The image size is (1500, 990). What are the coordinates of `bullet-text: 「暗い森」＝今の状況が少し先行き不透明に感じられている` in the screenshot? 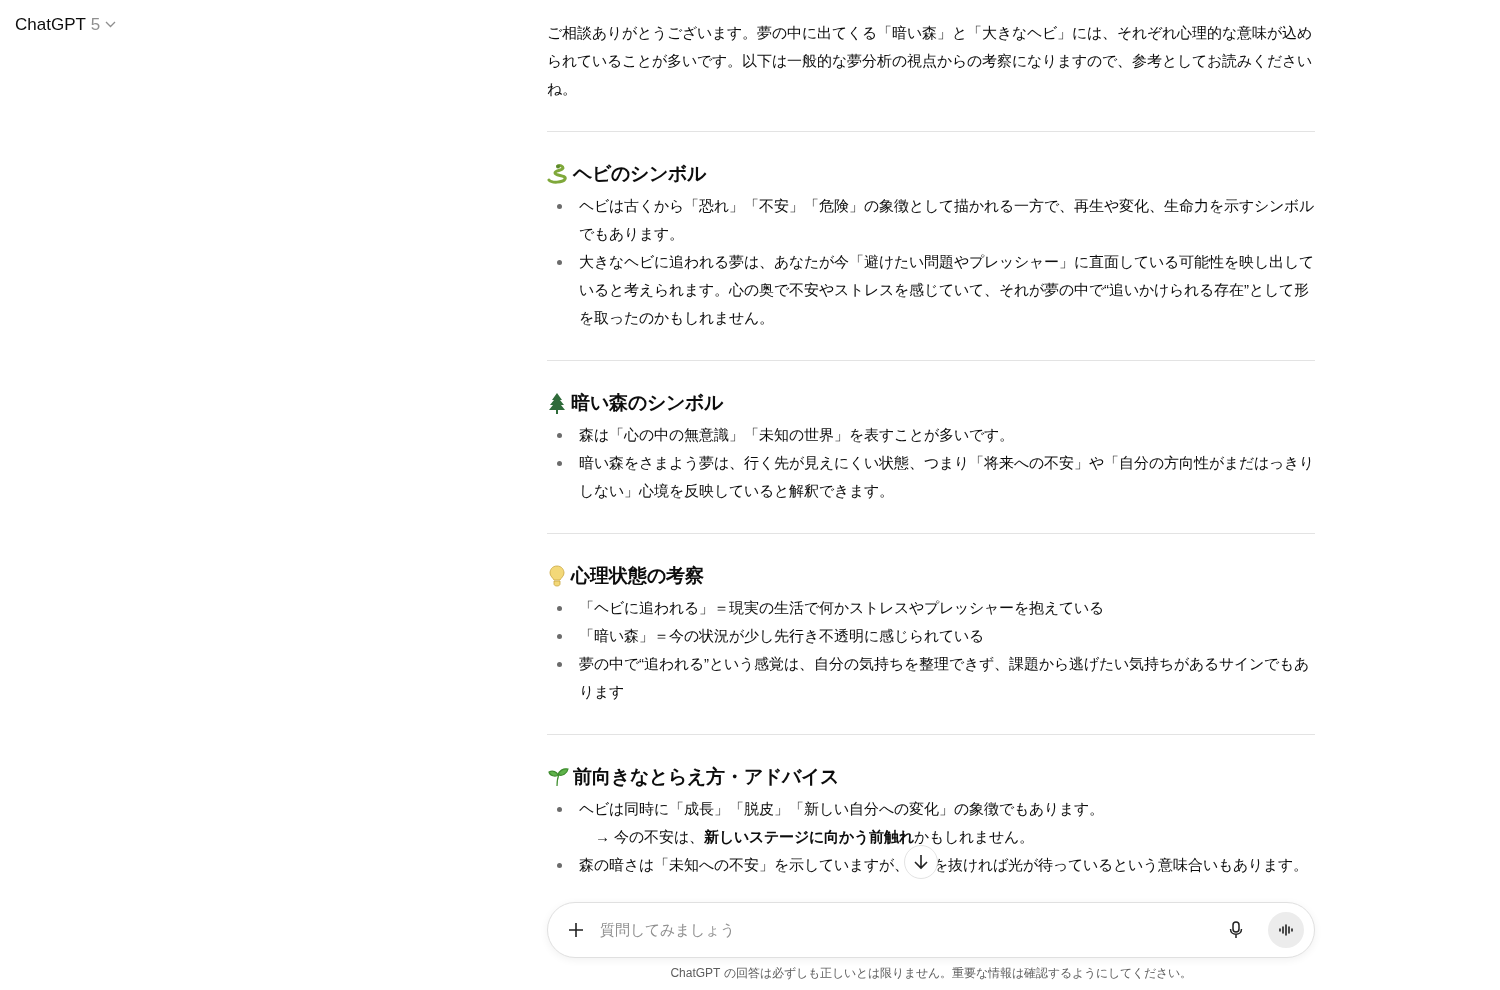 It's located at (782, 636).